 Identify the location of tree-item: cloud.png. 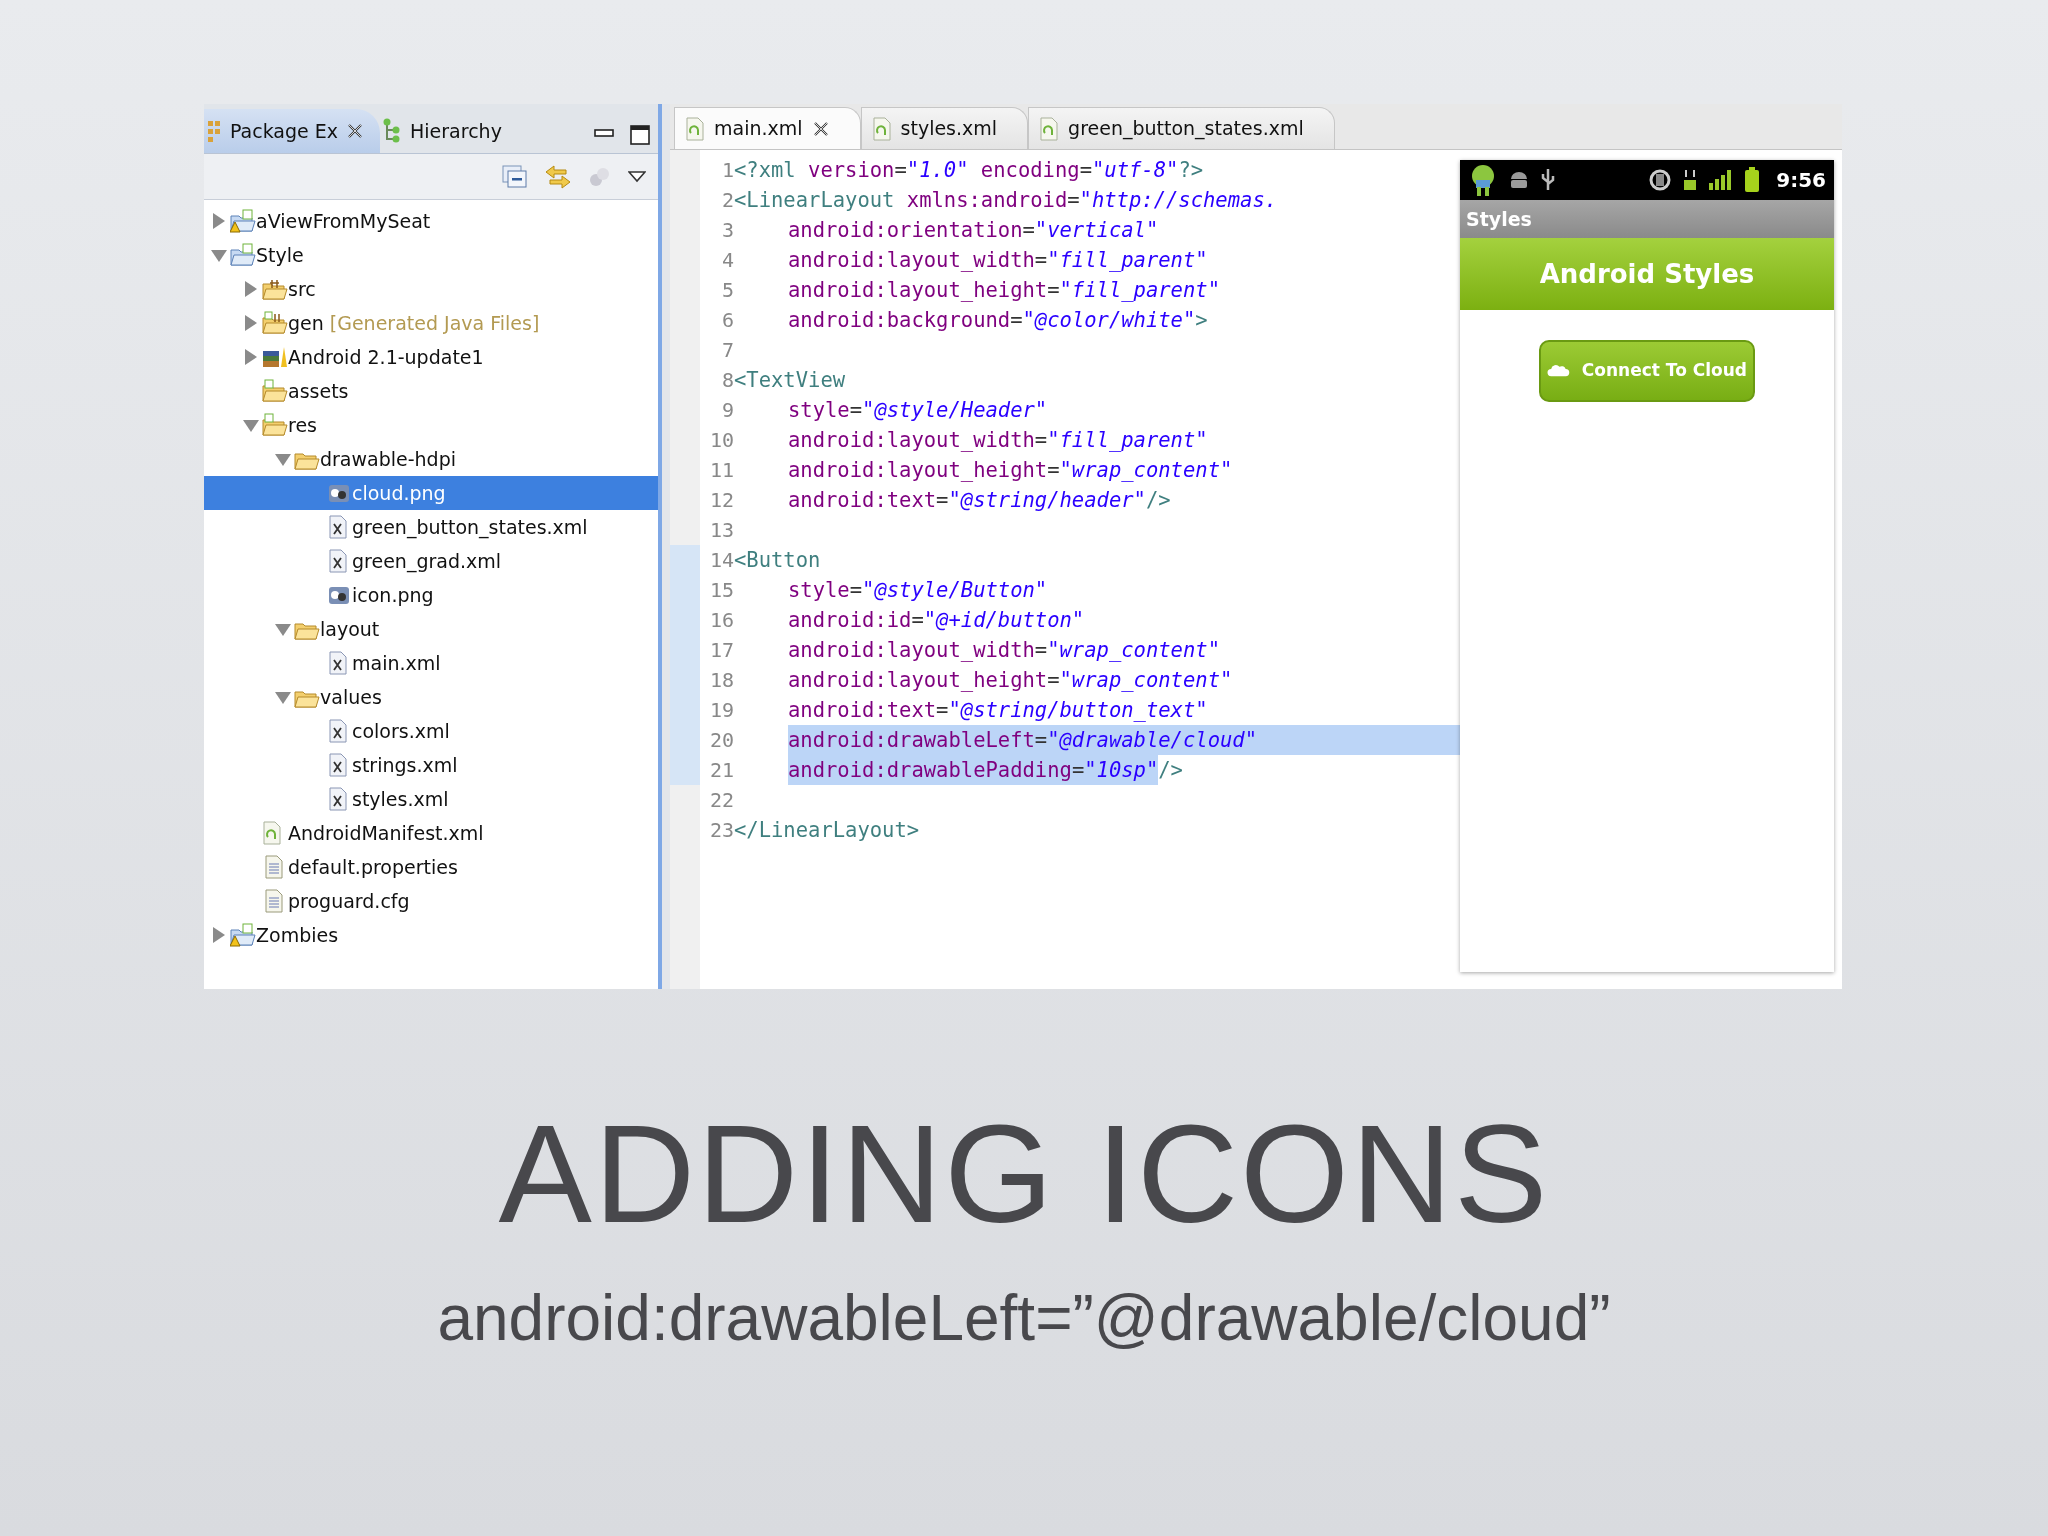
(431, 493).